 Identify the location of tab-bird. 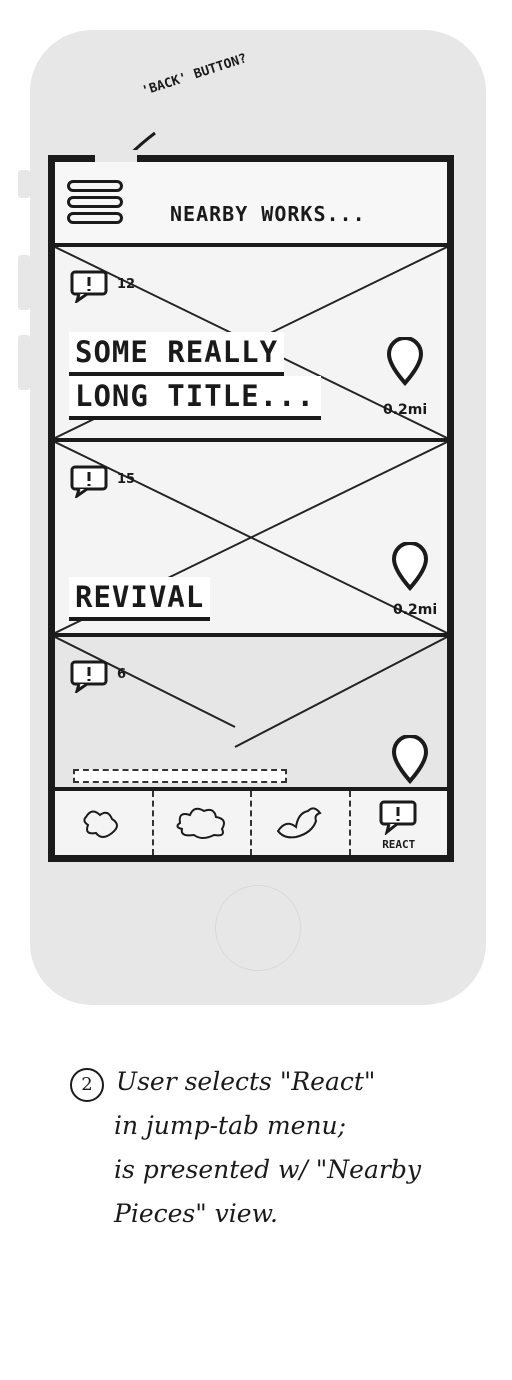
(301, 823).